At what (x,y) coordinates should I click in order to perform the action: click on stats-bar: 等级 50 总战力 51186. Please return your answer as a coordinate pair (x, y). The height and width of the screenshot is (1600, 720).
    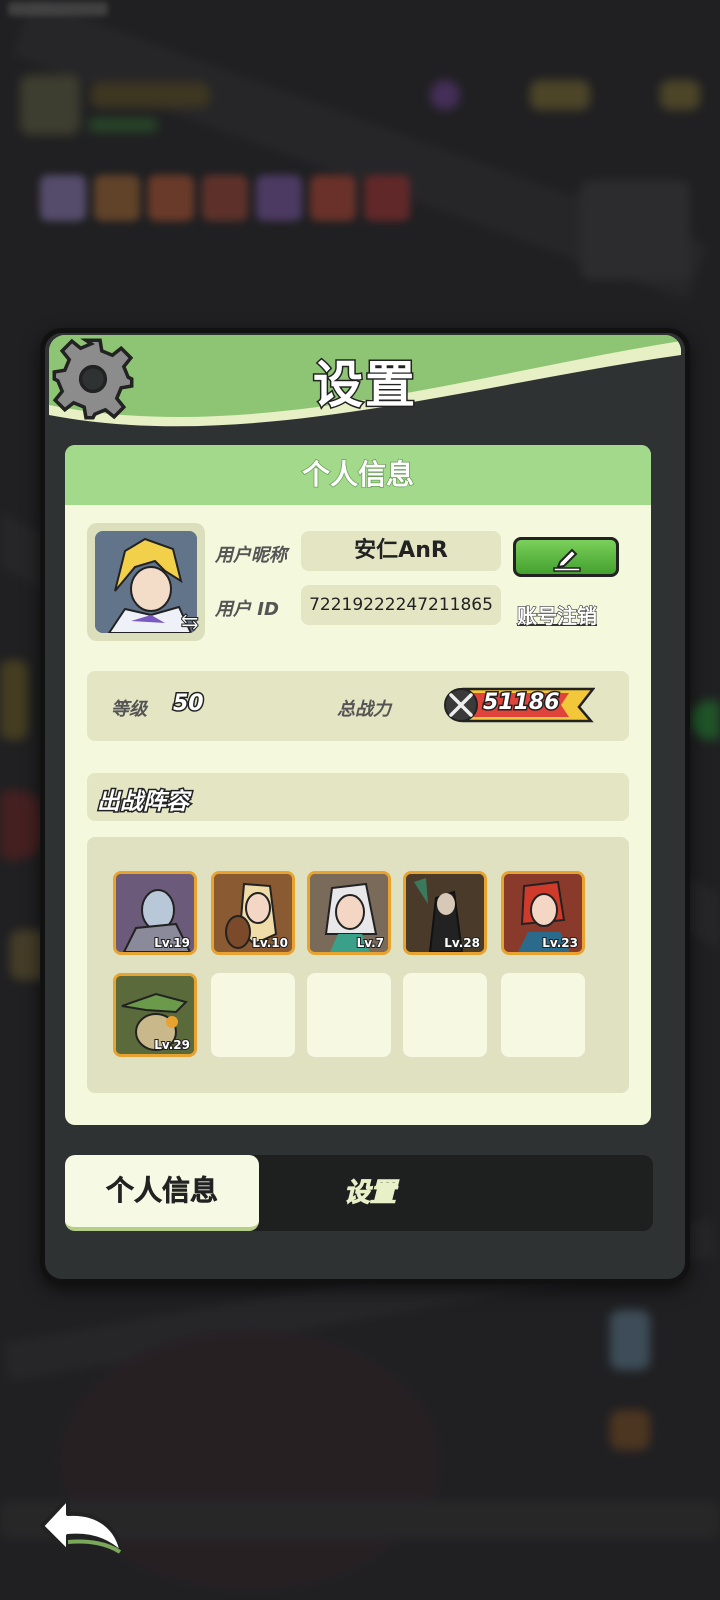
    Looking at the image, I should click on (358, 706).